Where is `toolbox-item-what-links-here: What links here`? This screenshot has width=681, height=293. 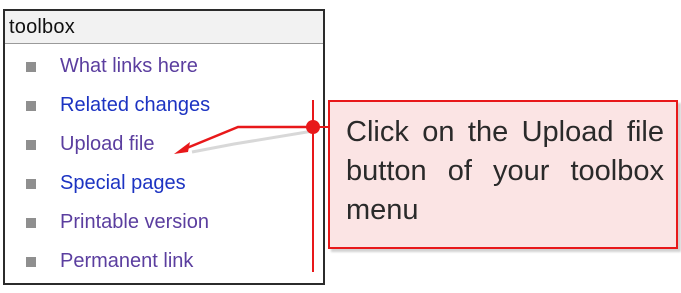 toolbox-item-what-links-here: What links here is located at coordinates (155, 72).